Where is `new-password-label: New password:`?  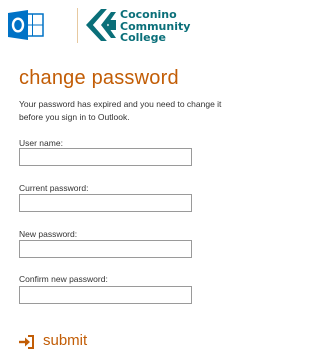 new-password-label: New password: is located at coordinates (48, 234).